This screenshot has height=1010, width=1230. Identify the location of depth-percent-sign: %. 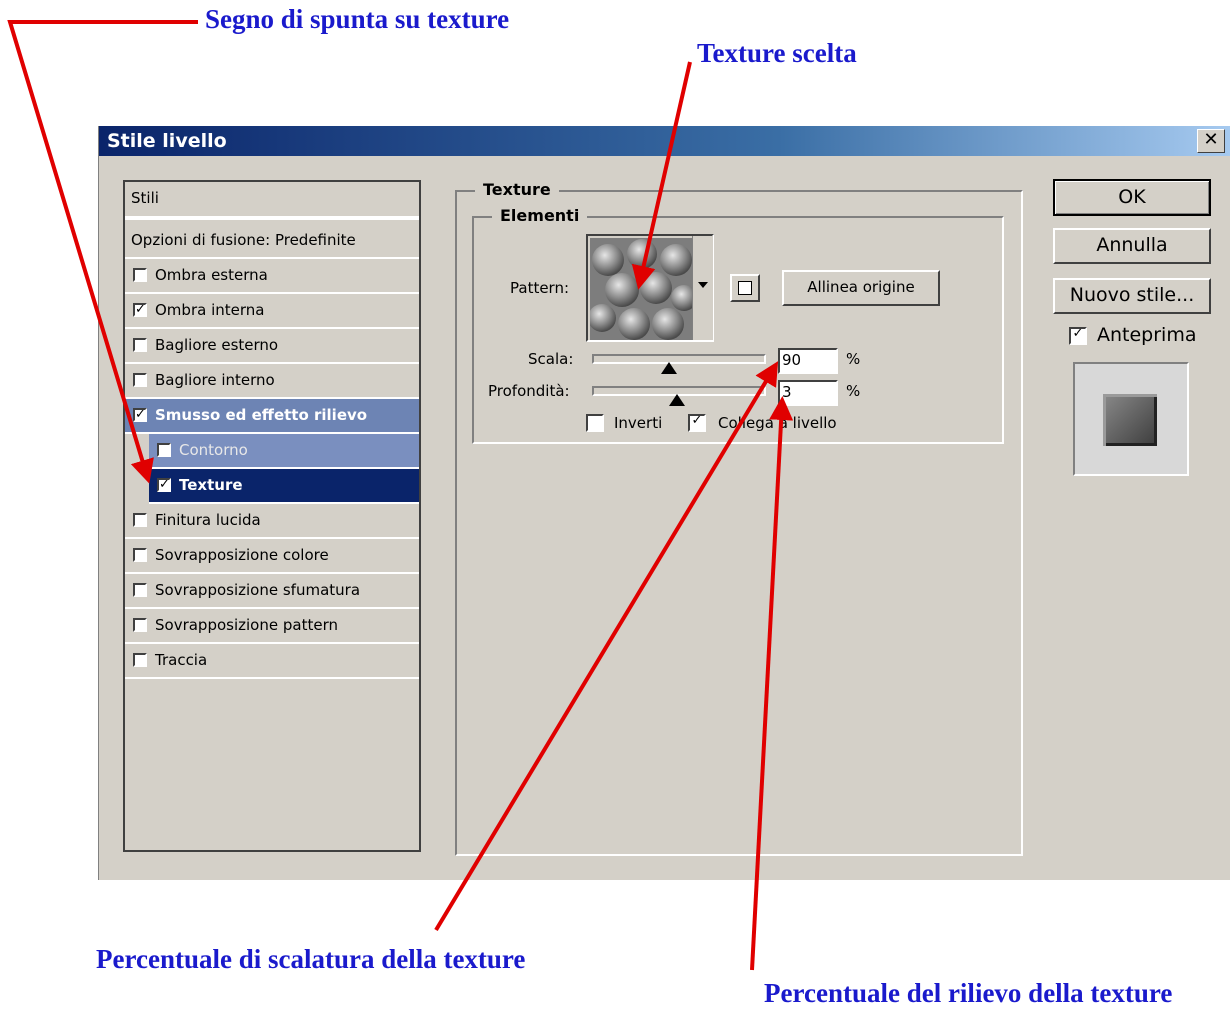
(853, 391).